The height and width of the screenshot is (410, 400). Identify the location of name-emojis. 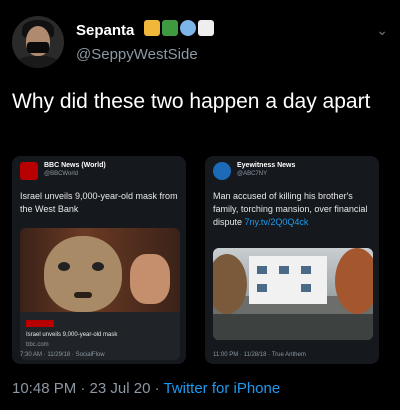
(179, 28).